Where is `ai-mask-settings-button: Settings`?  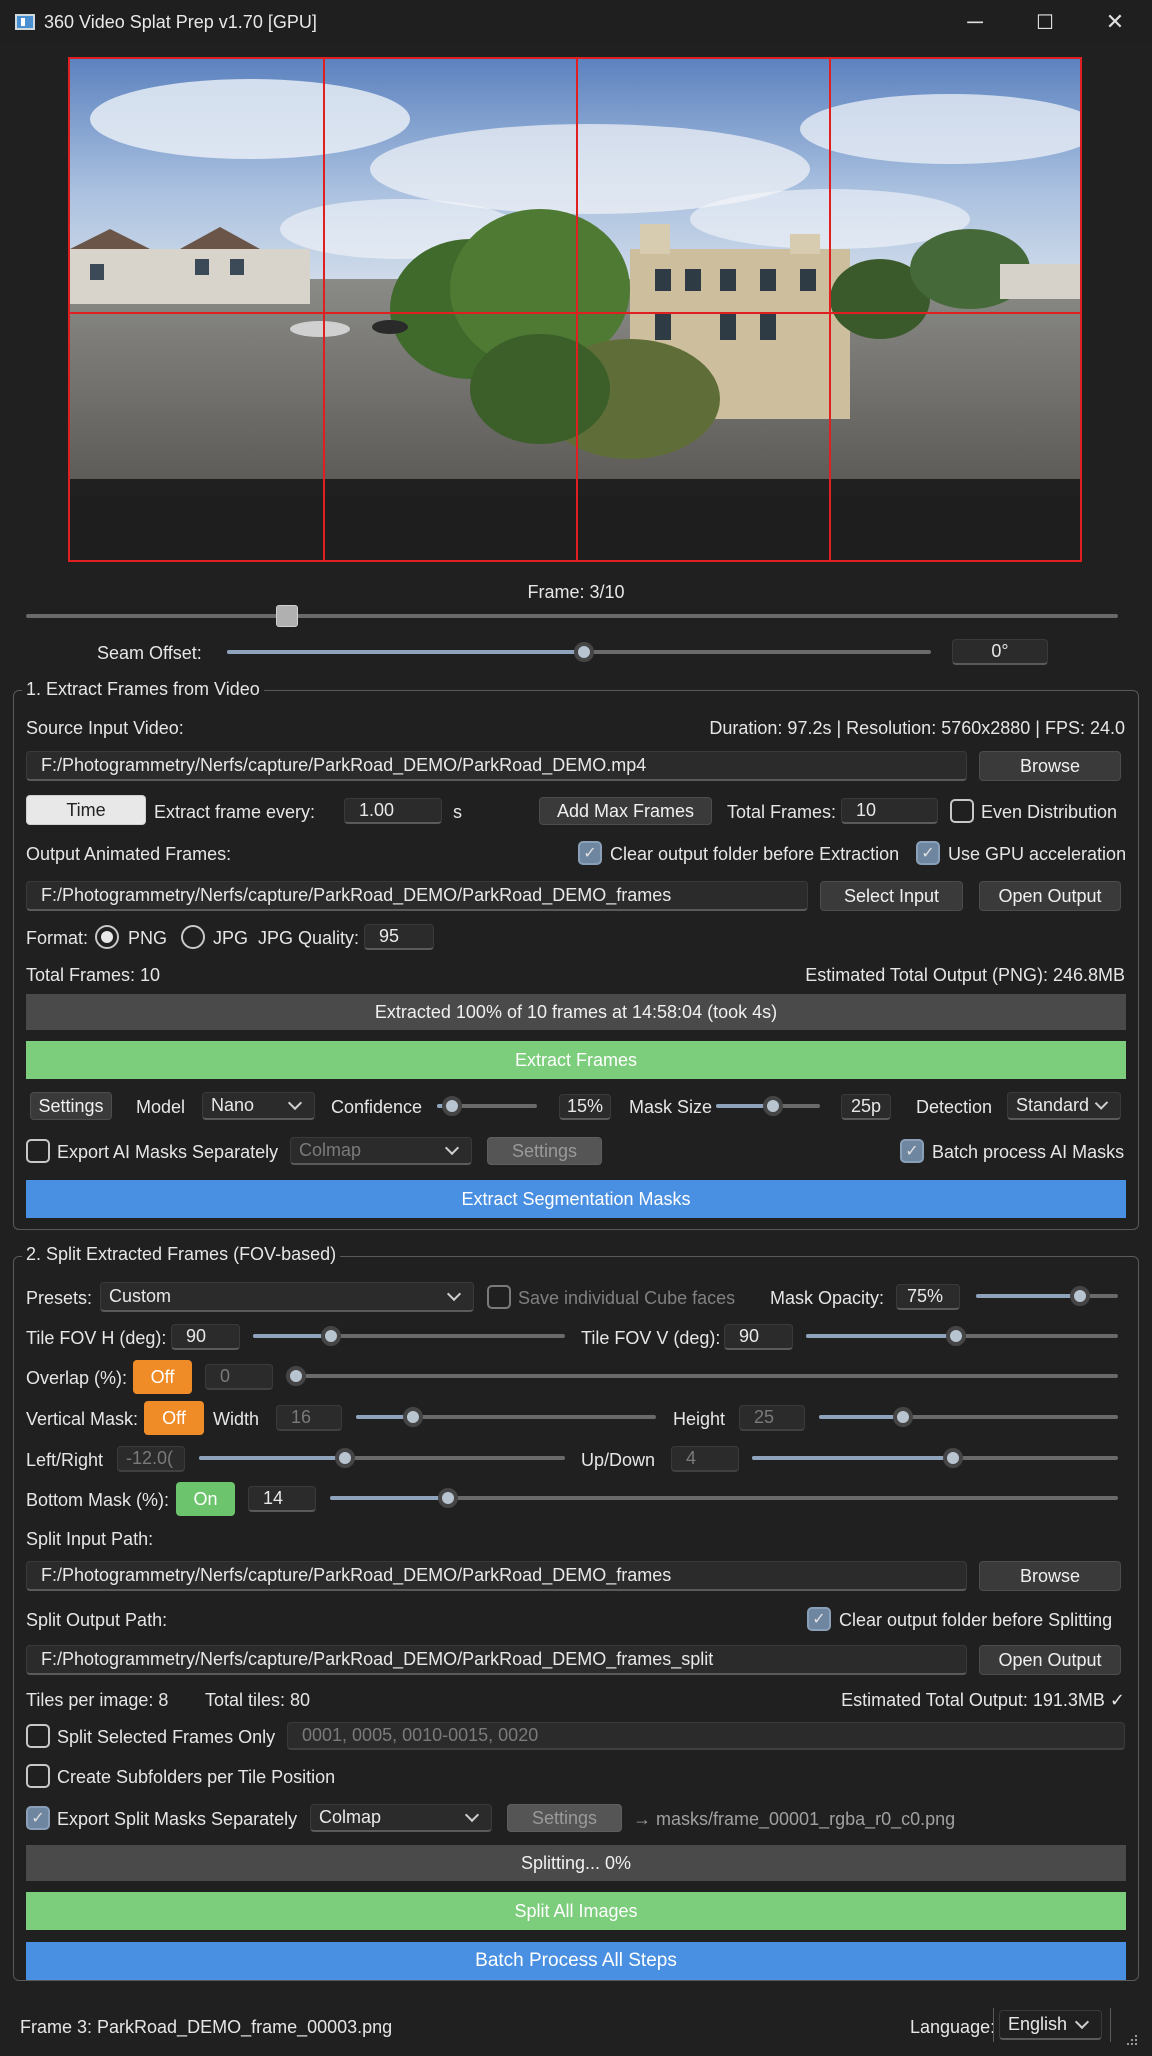 ai-mask-settings-button: Settings is located at coordinates (544, 1151).